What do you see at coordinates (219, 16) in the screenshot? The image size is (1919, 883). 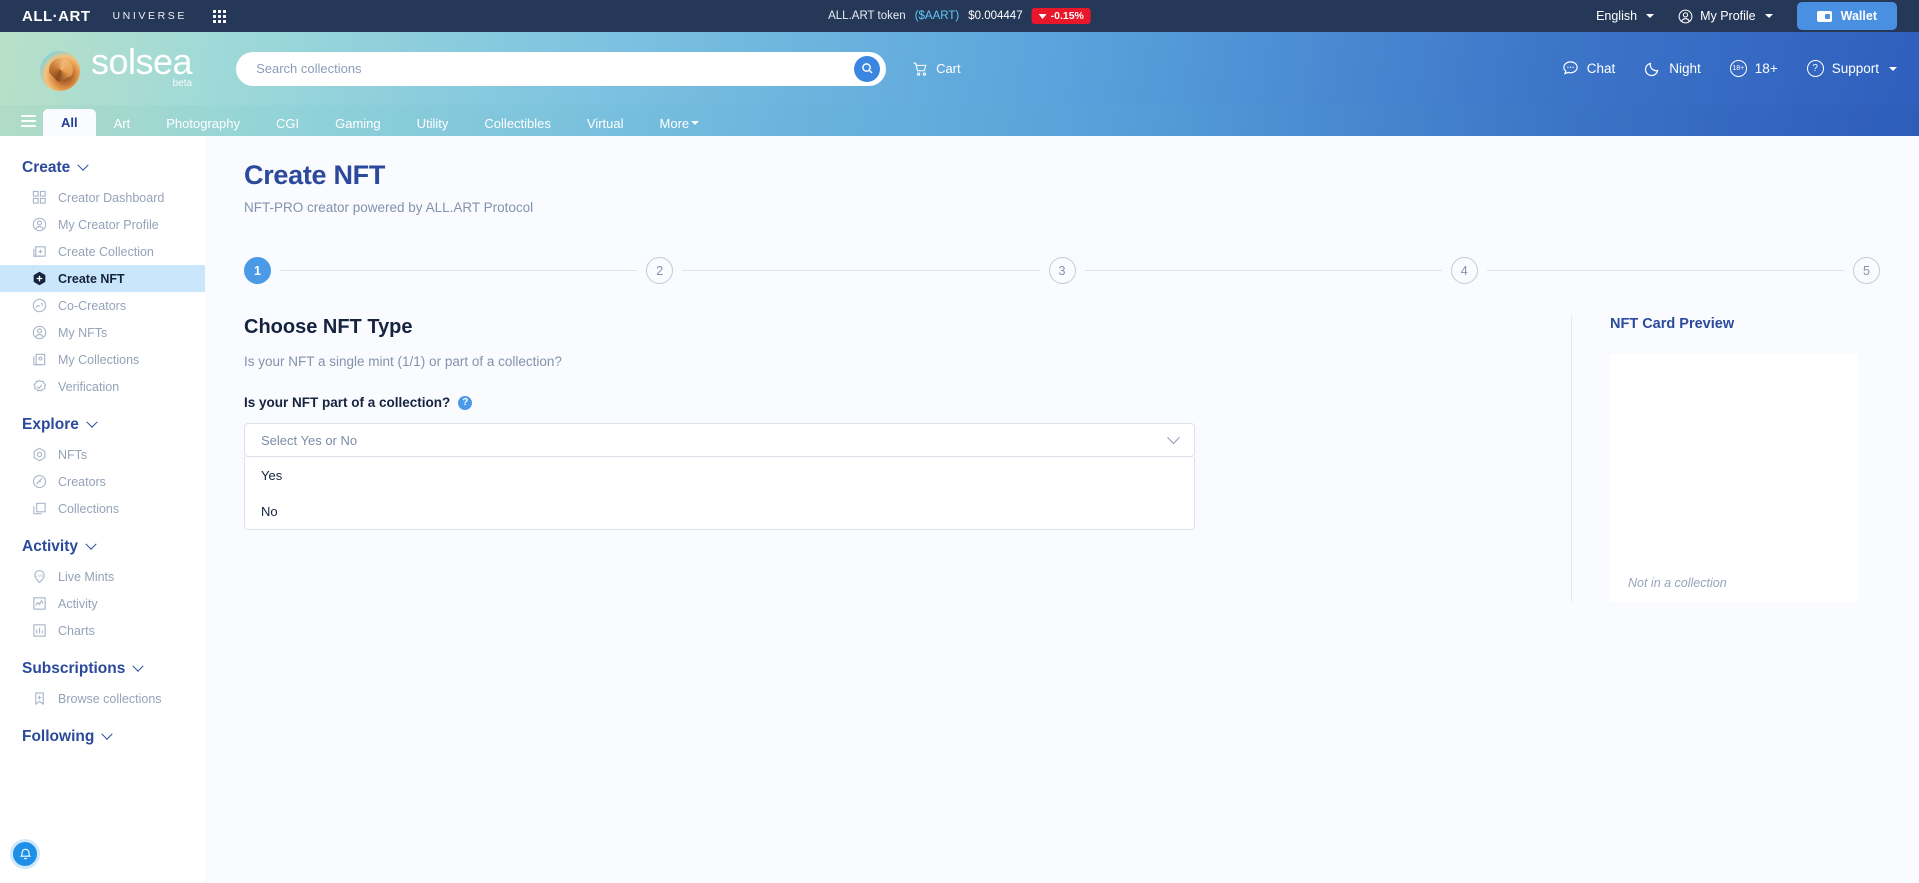 I see `apps-grid-icon` at bounding box center [219, 16].